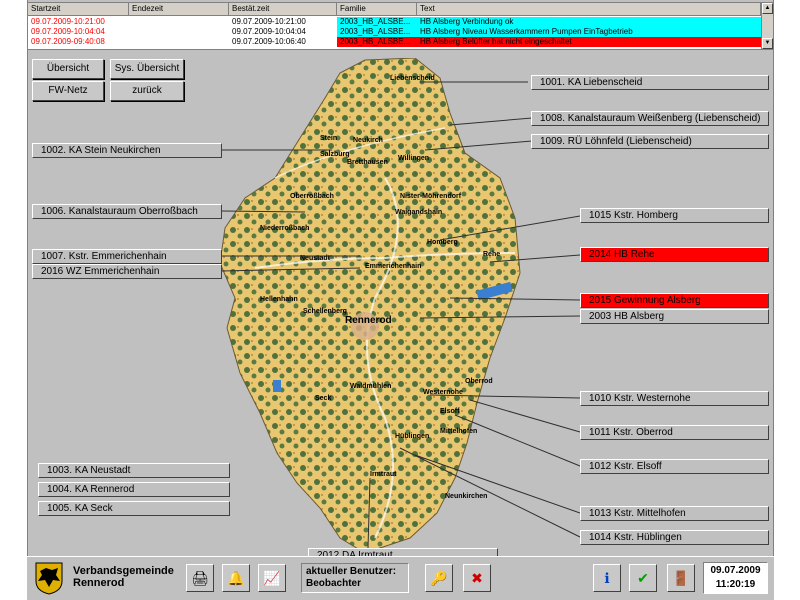  What do you see at coordinates (355, 578) in the screenshot?
I see `current-user: aktueller Benutzer: Beobachter` at bounding box center [355, 578].